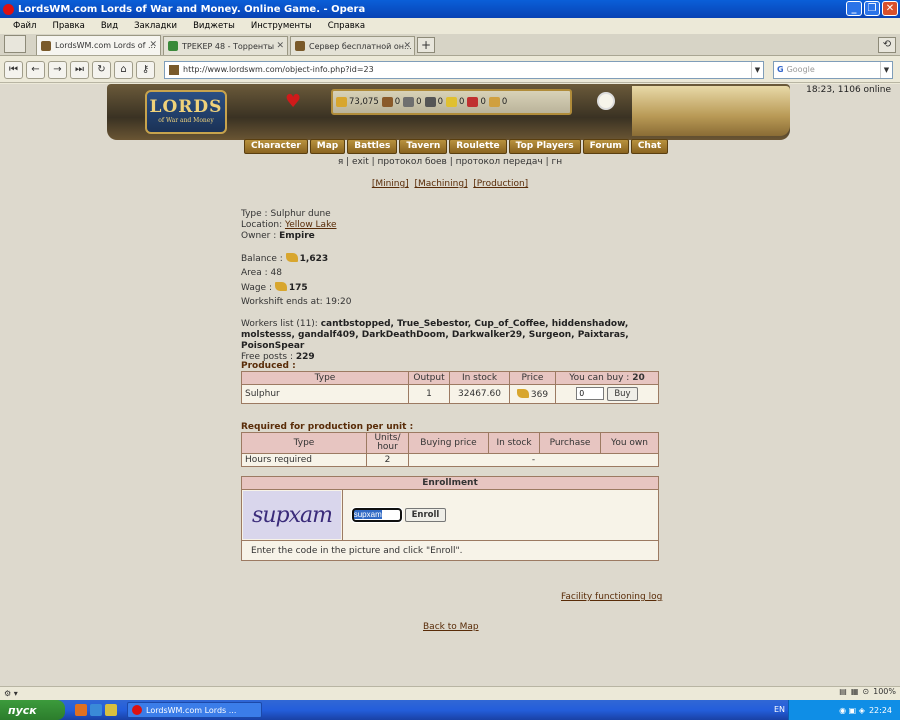  I want to click on tab-tracker: ТРЕКЕР 48 - Торренты ✕, so click(225, 45).